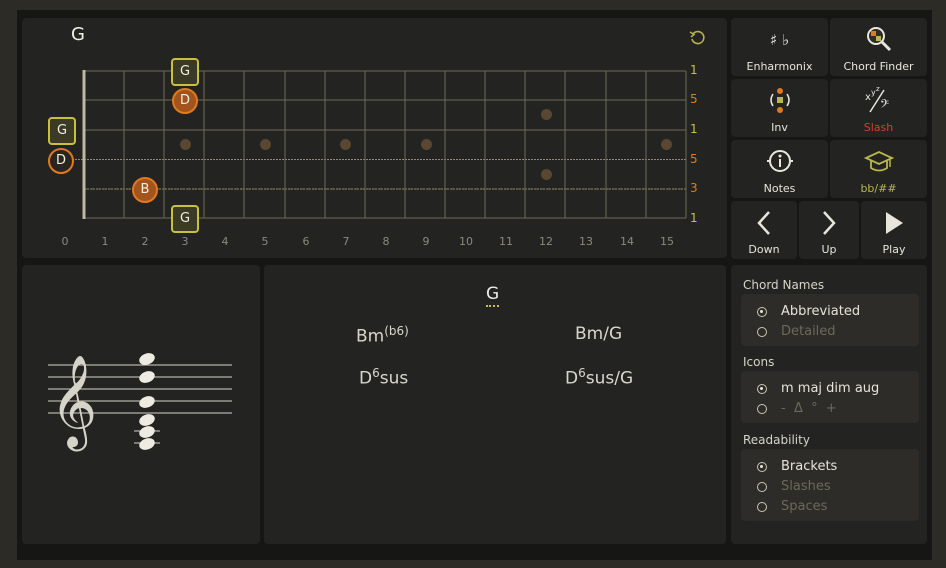  Describe the element at coordinates (546, 241) in the screenshot. I see `fret-number: 12` at that location.